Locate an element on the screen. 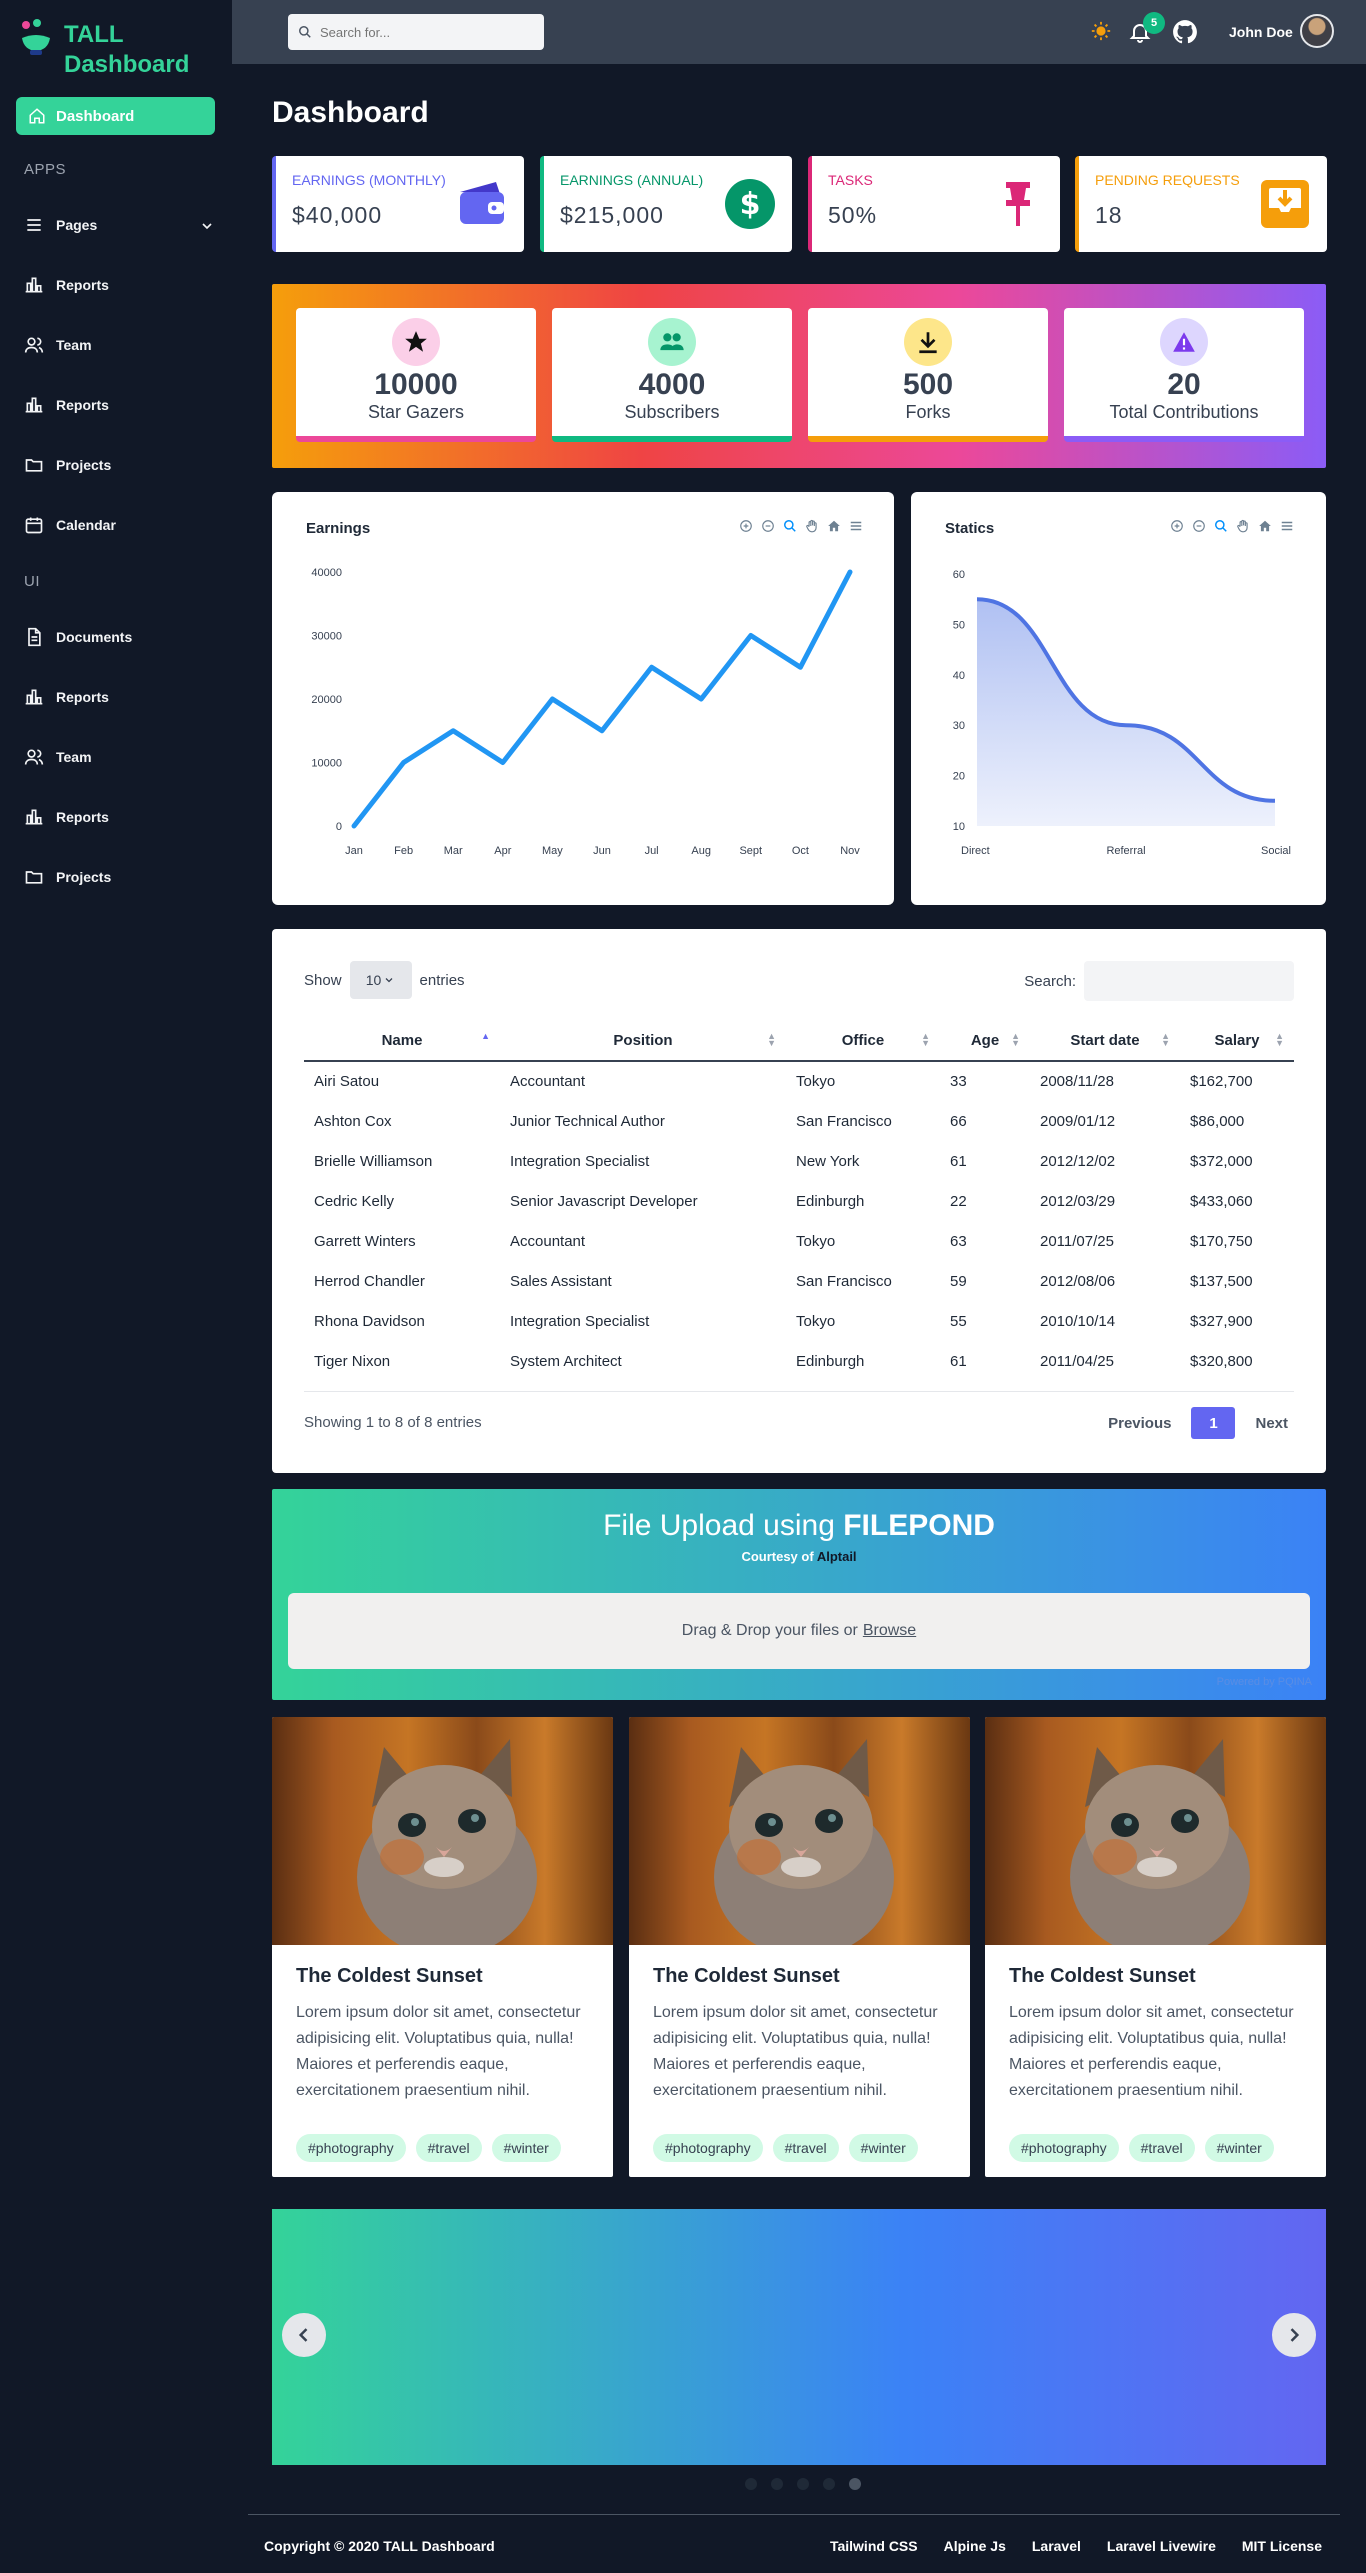 This screenshot has width=1366, height=2573. x-tick-label: Nov is located at coordinates (850, 851).